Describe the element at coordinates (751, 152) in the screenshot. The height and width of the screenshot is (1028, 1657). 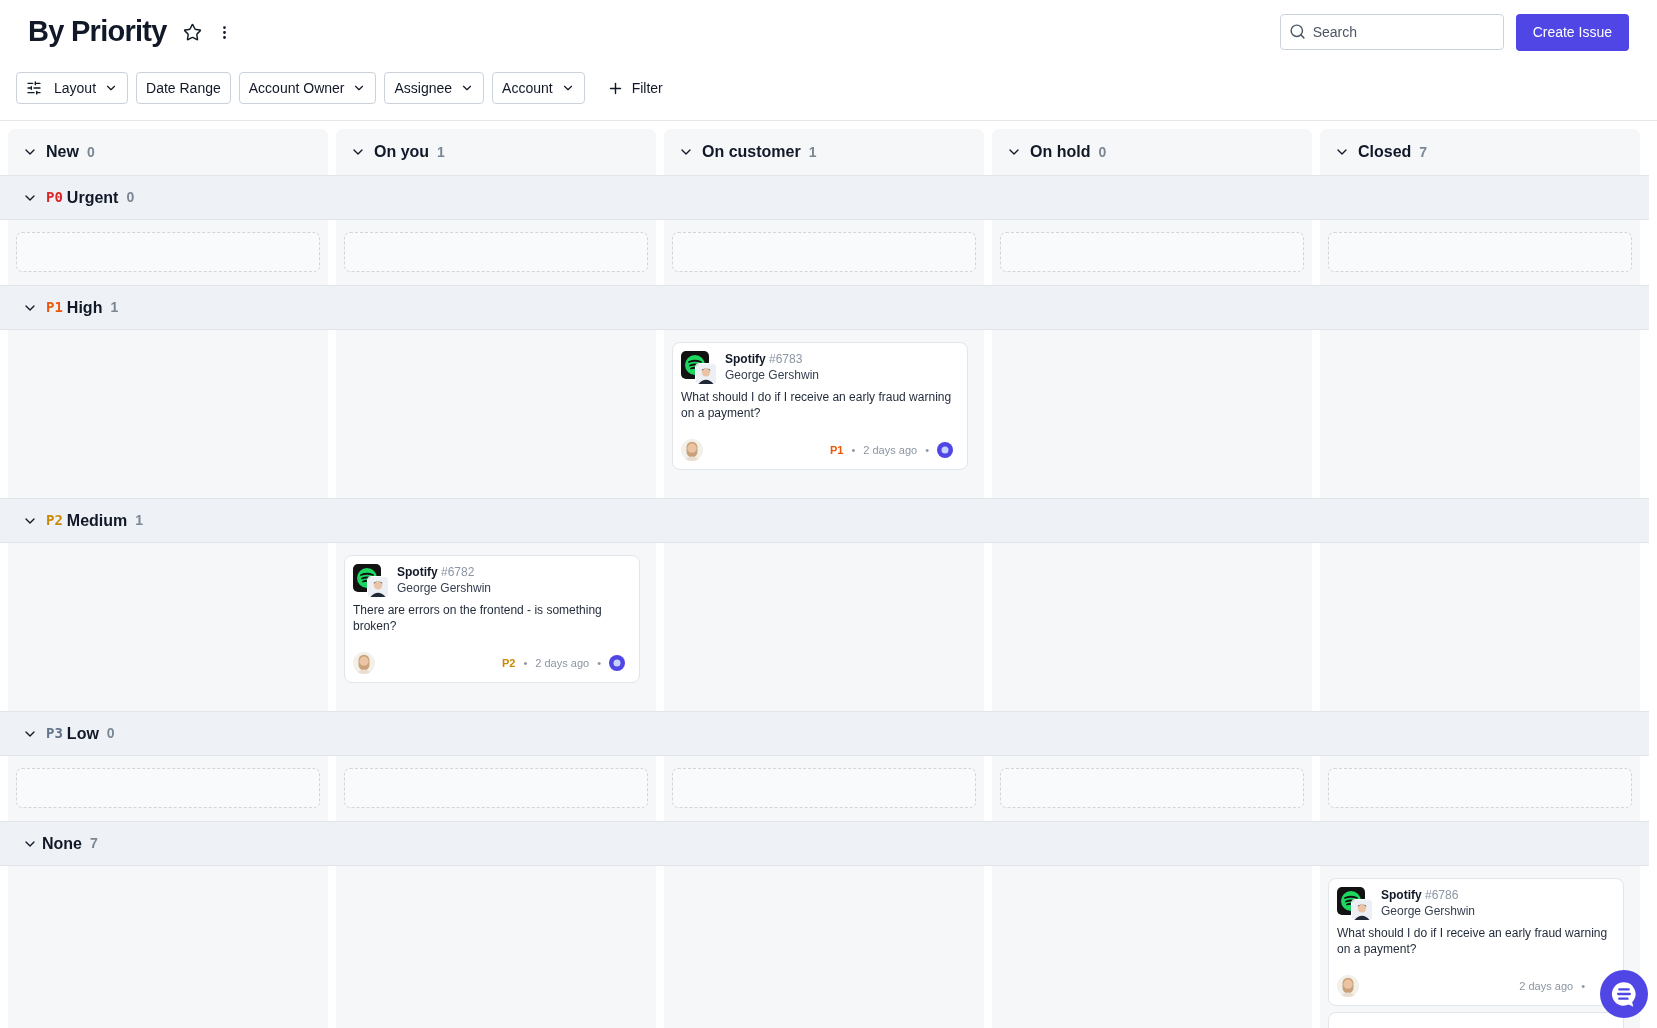
I see `column-title: On customer` at that location.